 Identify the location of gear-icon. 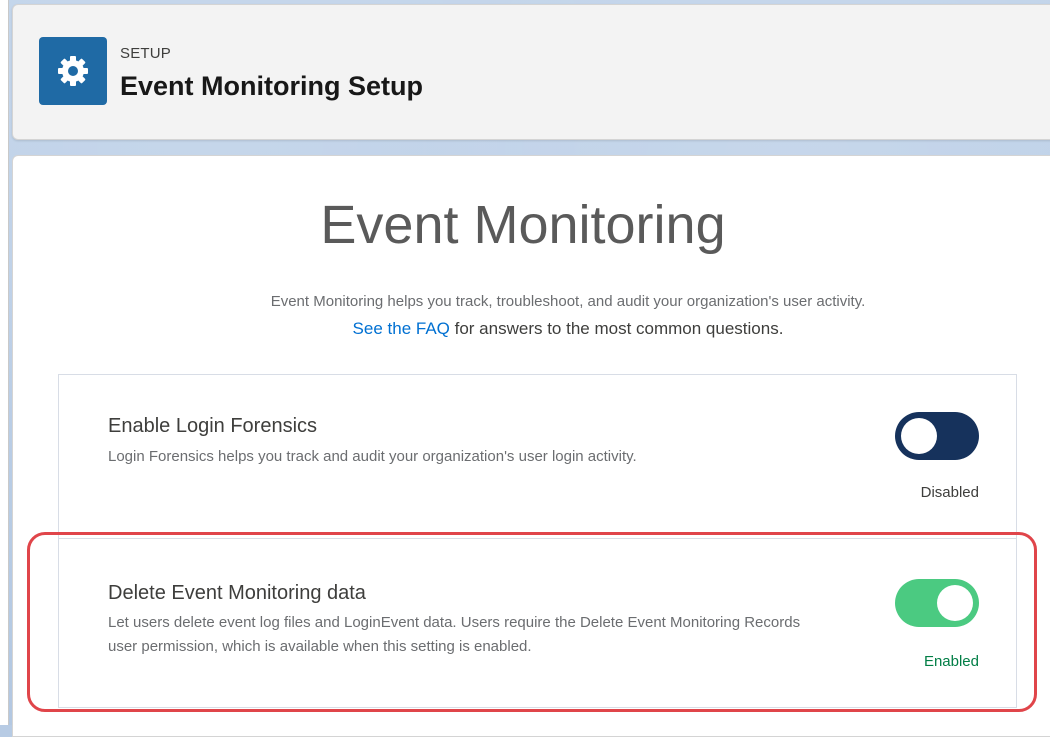
(73, 71).